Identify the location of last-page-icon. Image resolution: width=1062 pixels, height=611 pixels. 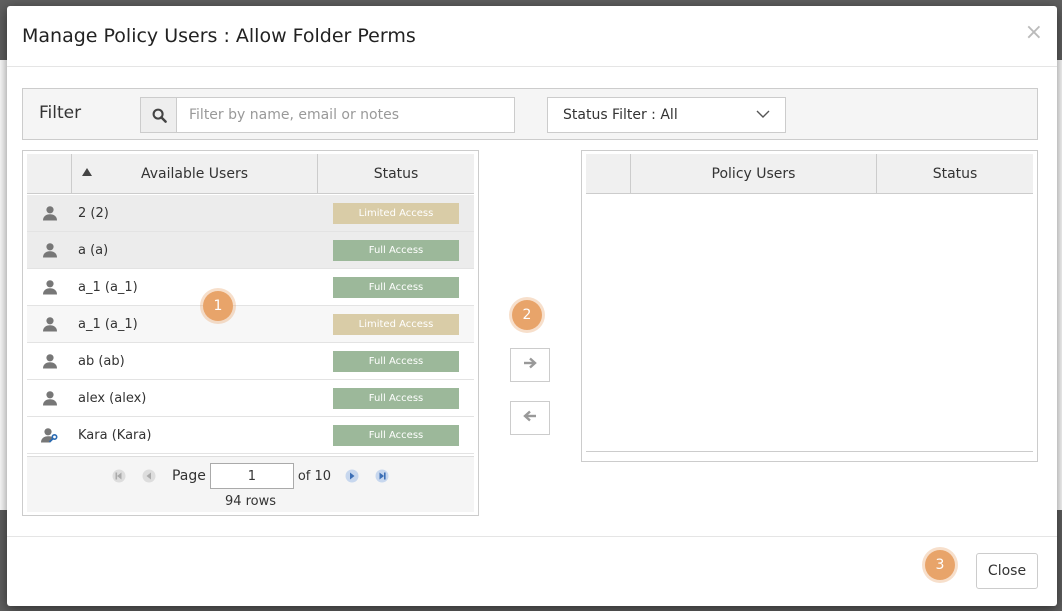
(382, 476).